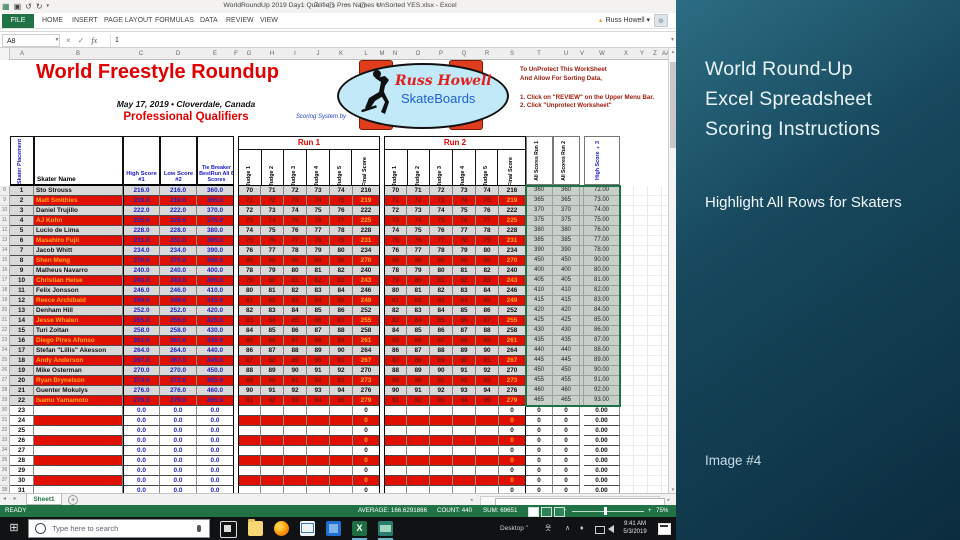 This screenshot has width=960, height=540. What do you see at coordinates (78, 271) in the screenshot?
I see `skater-name-cell: Matheus Navarro` at bounding box center [78, 271].